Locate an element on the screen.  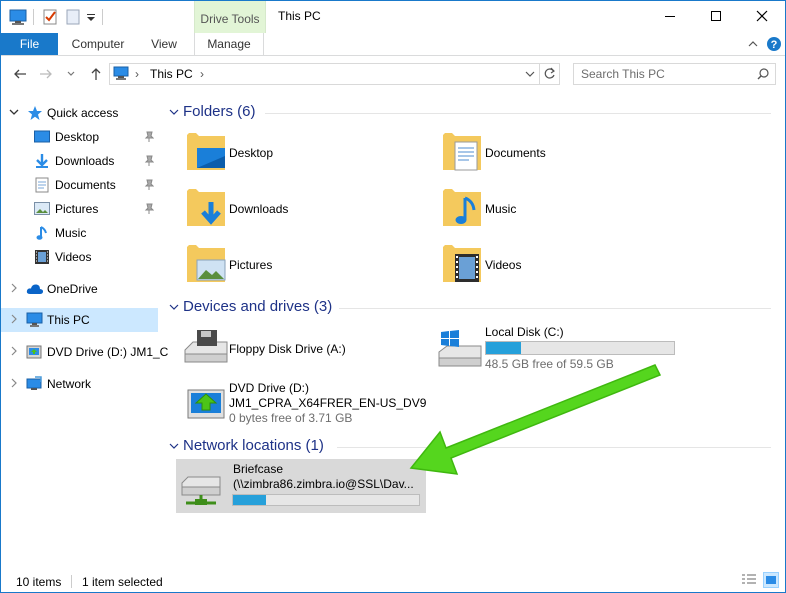
folder-tile-desktop: Desktop is located at coordinates (301, 152).